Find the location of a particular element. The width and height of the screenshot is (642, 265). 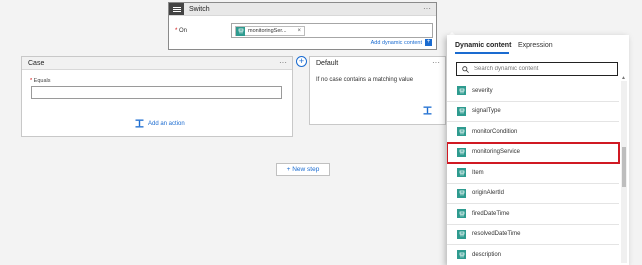

active-tab-indicator is located at coordinates (482, 53).